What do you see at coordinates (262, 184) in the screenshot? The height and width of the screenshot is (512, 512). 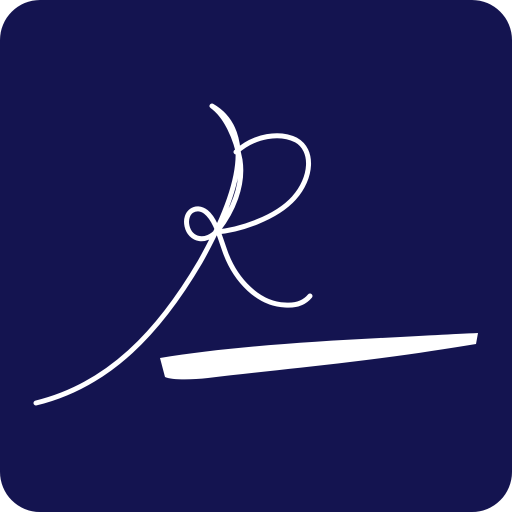 I see `signature-r-bowl` at bounding box center [262, 184].